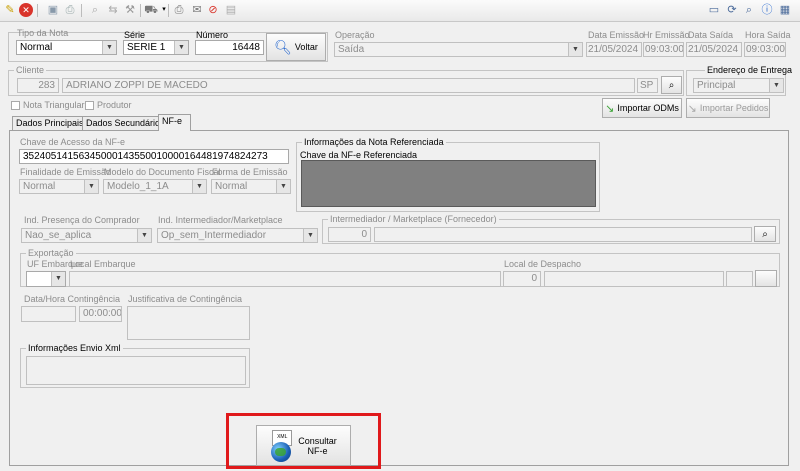 This screenshot has height=471, width=800. What do you see at coordinates (113, 10) in the screenshot?
I see `transfer-icon: ⇆` at bounding box center [113, 10].